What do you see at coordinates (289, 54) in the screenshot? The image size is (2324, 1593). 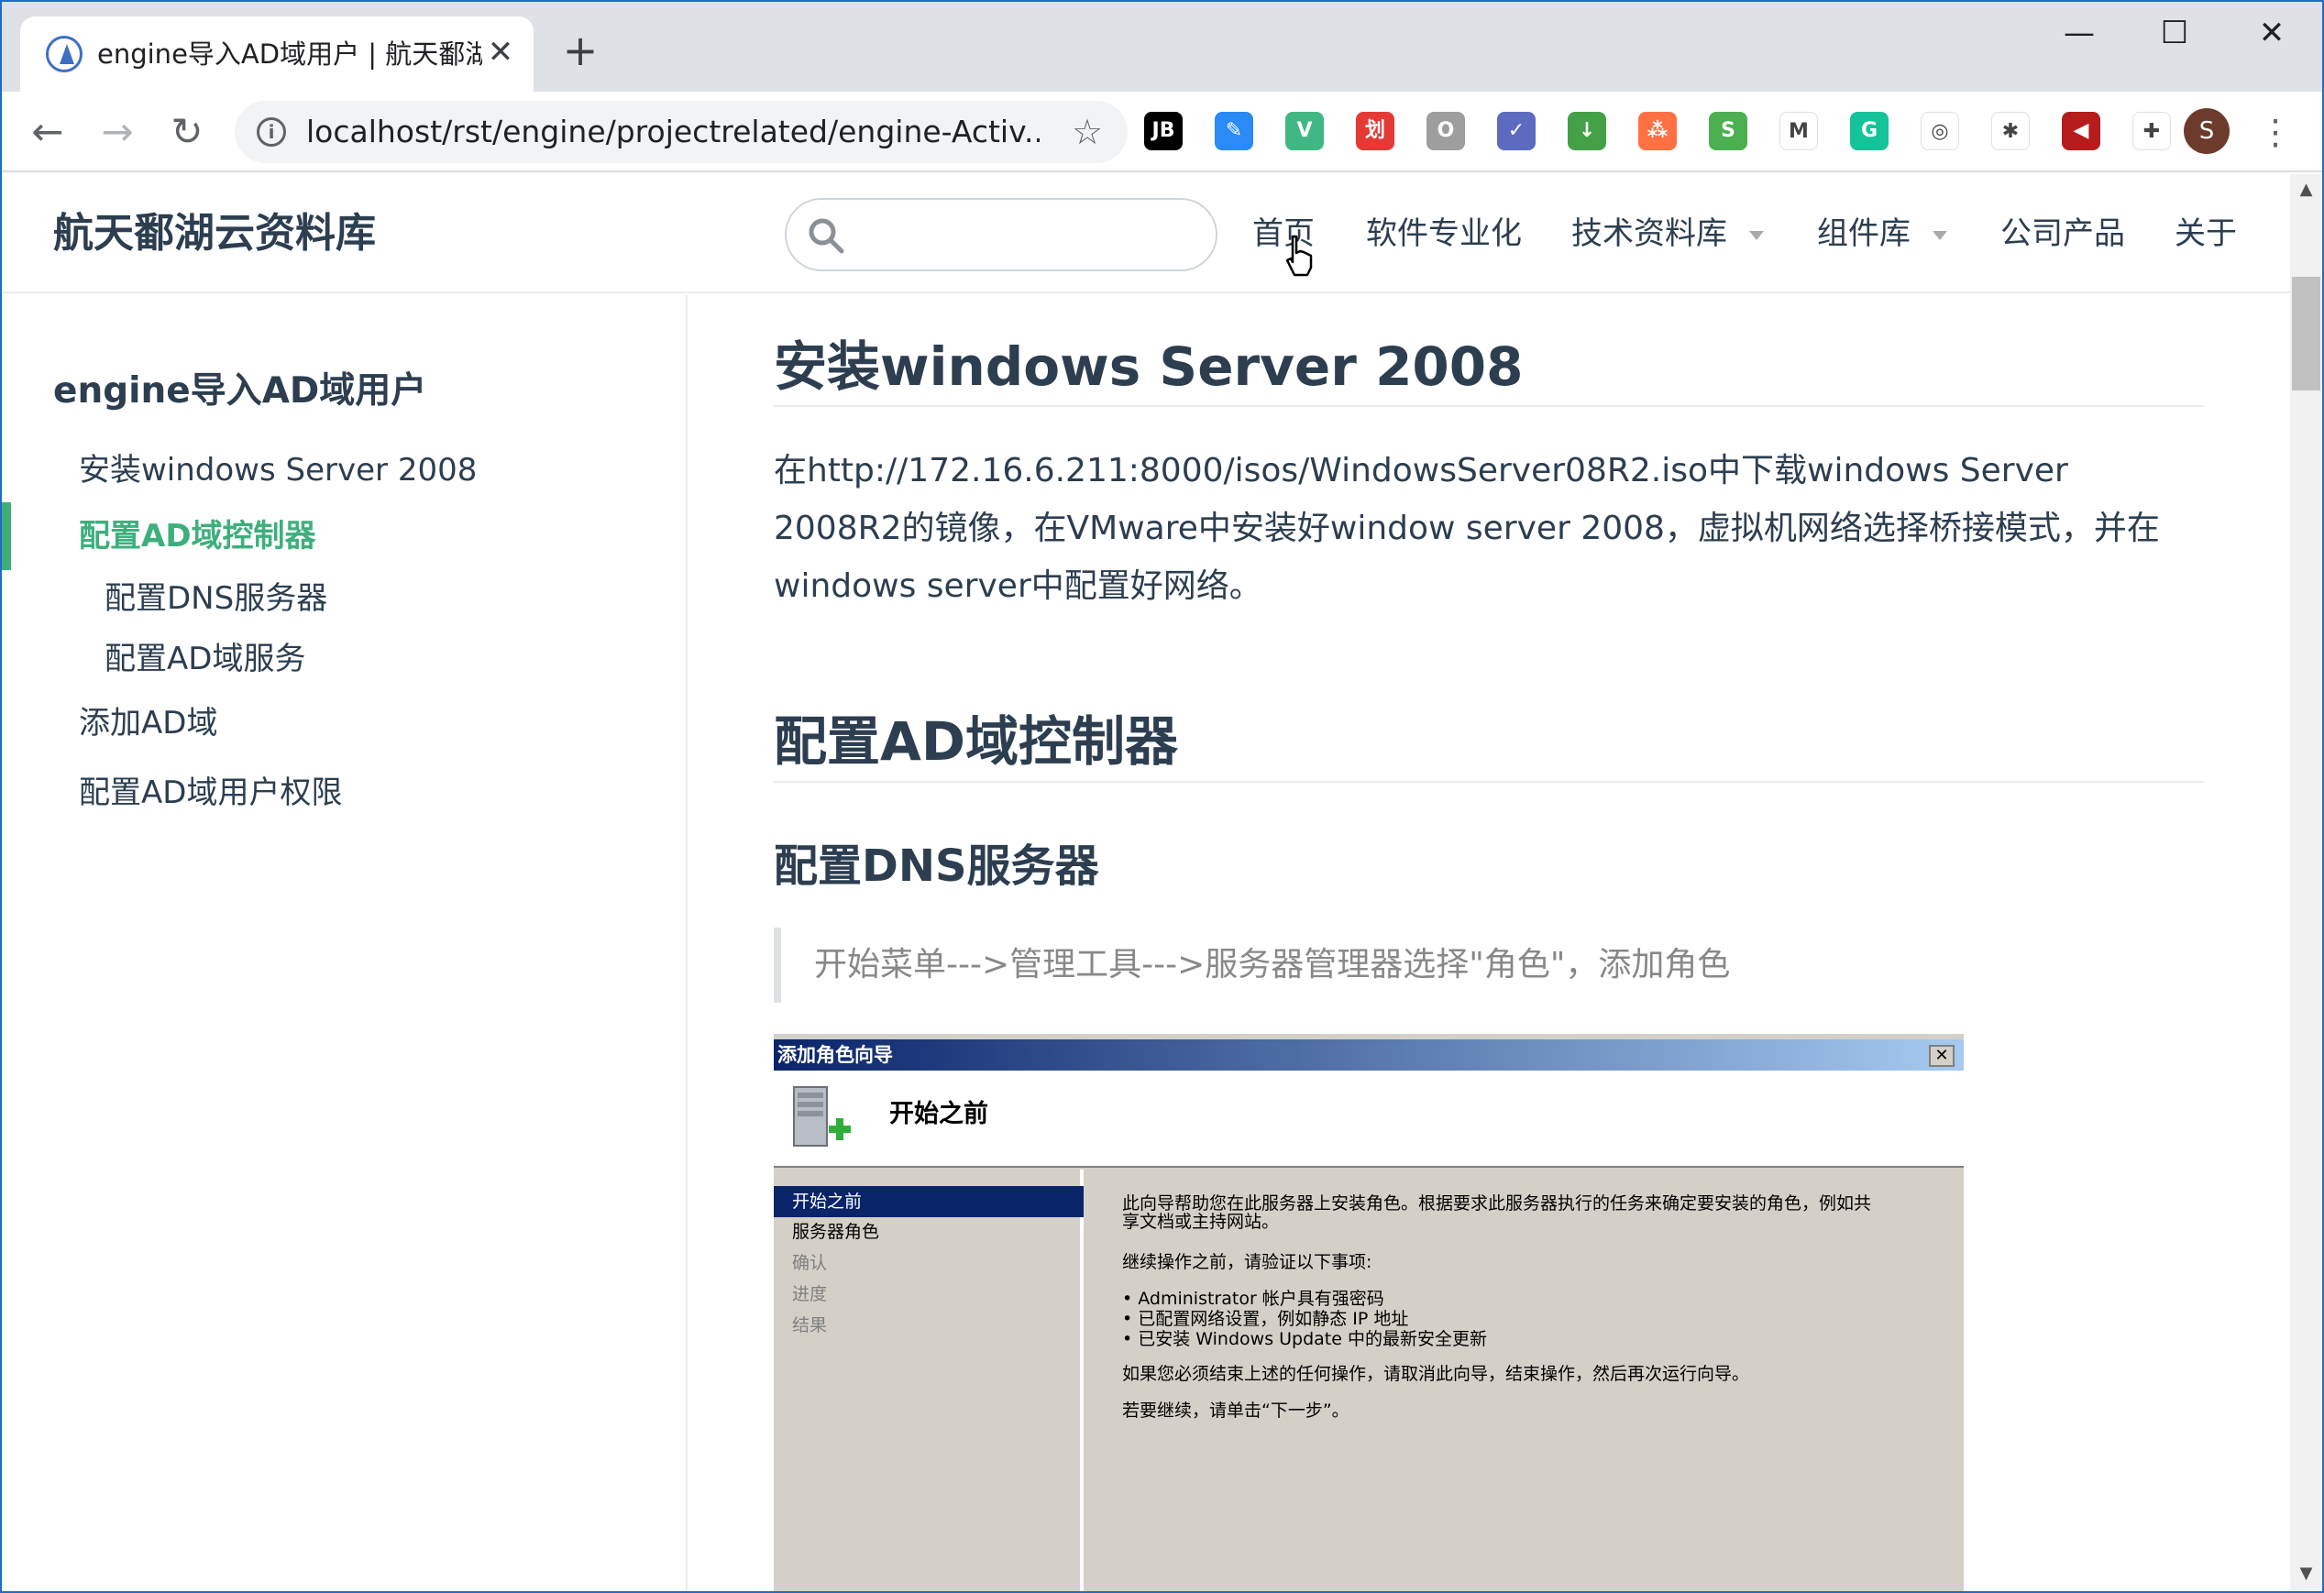 I see `tab-title: engine导入AD域用户 | 航天鄱湖` at bounding box center [289, 54].